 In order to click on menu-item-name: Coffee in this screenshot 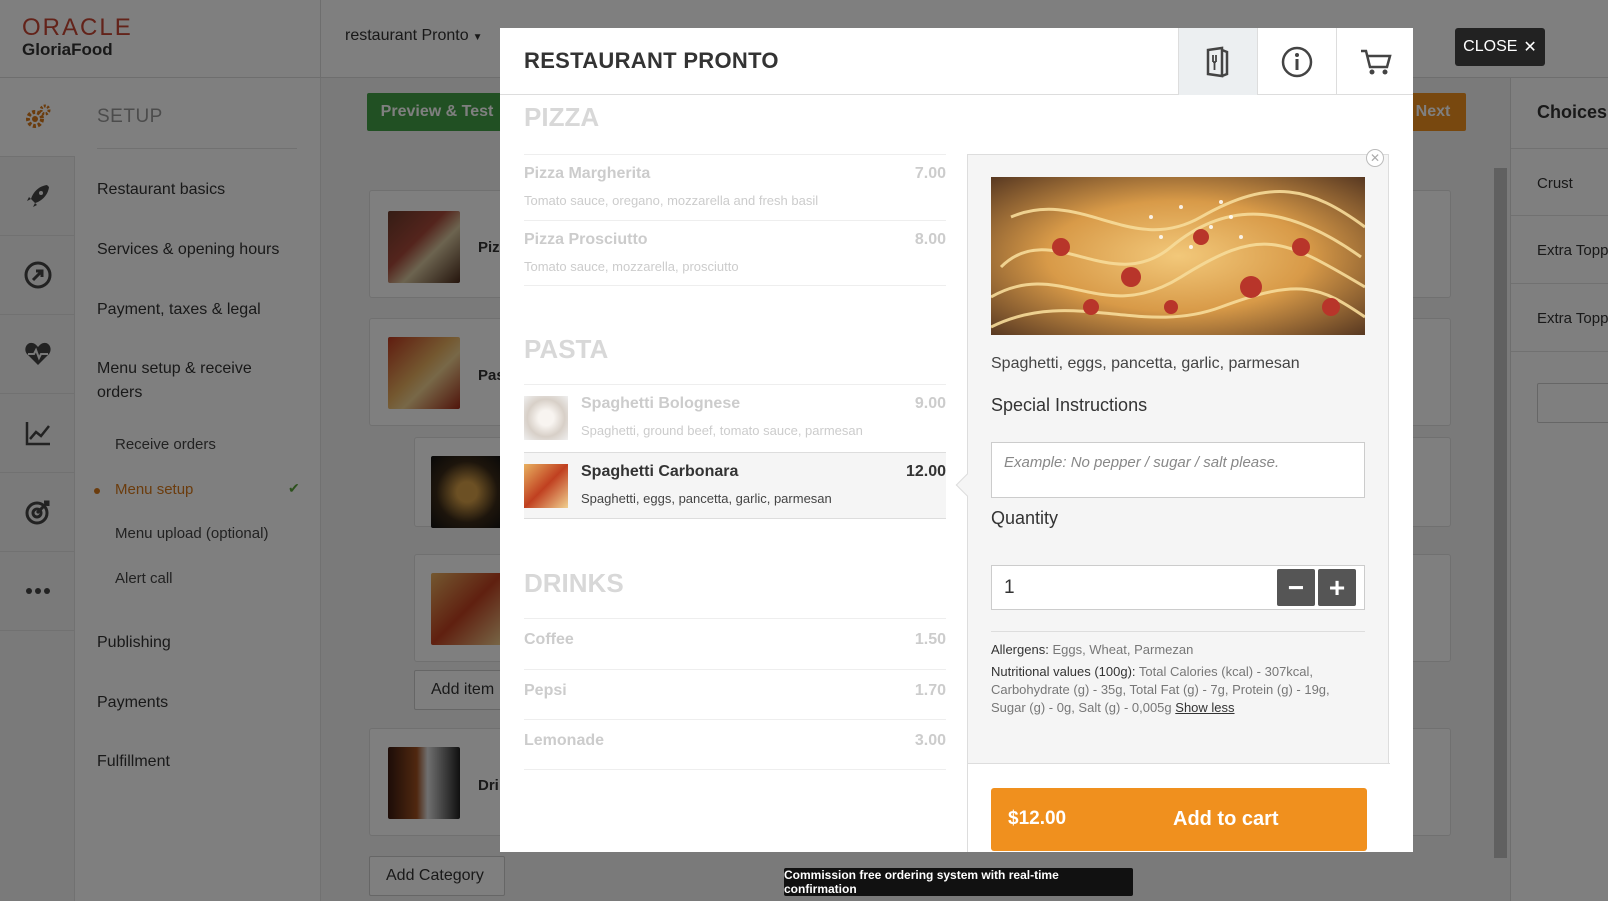, I will do `click(549, 639)`.